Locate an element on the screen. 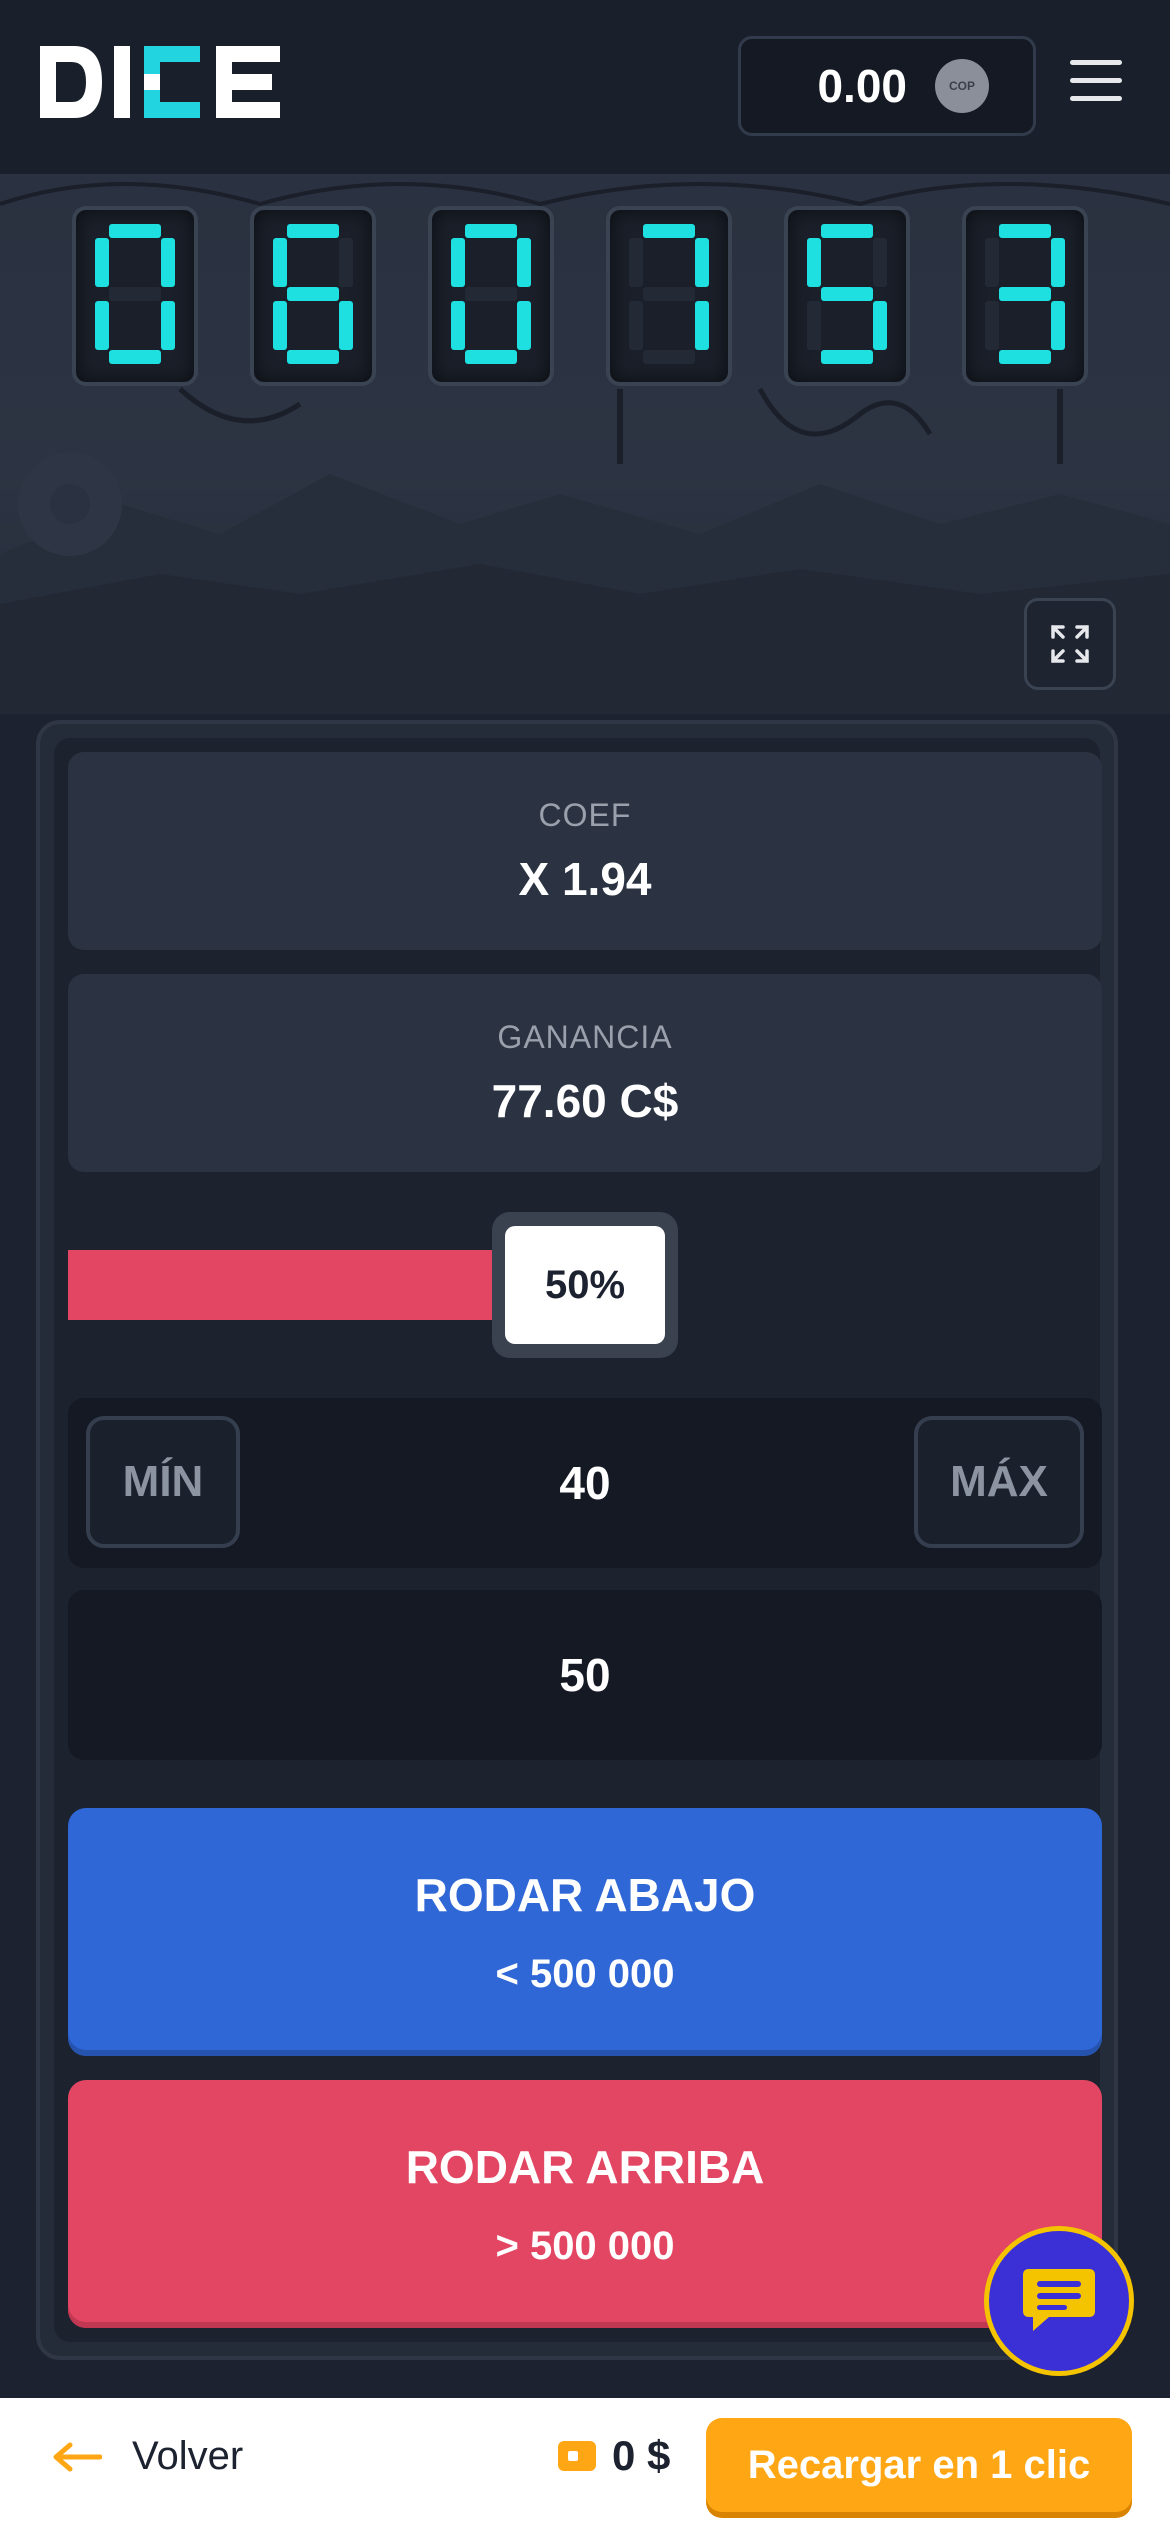 This screenshot has height=2532, width=1170. expand-icon is located at coordinates (1070, 644).